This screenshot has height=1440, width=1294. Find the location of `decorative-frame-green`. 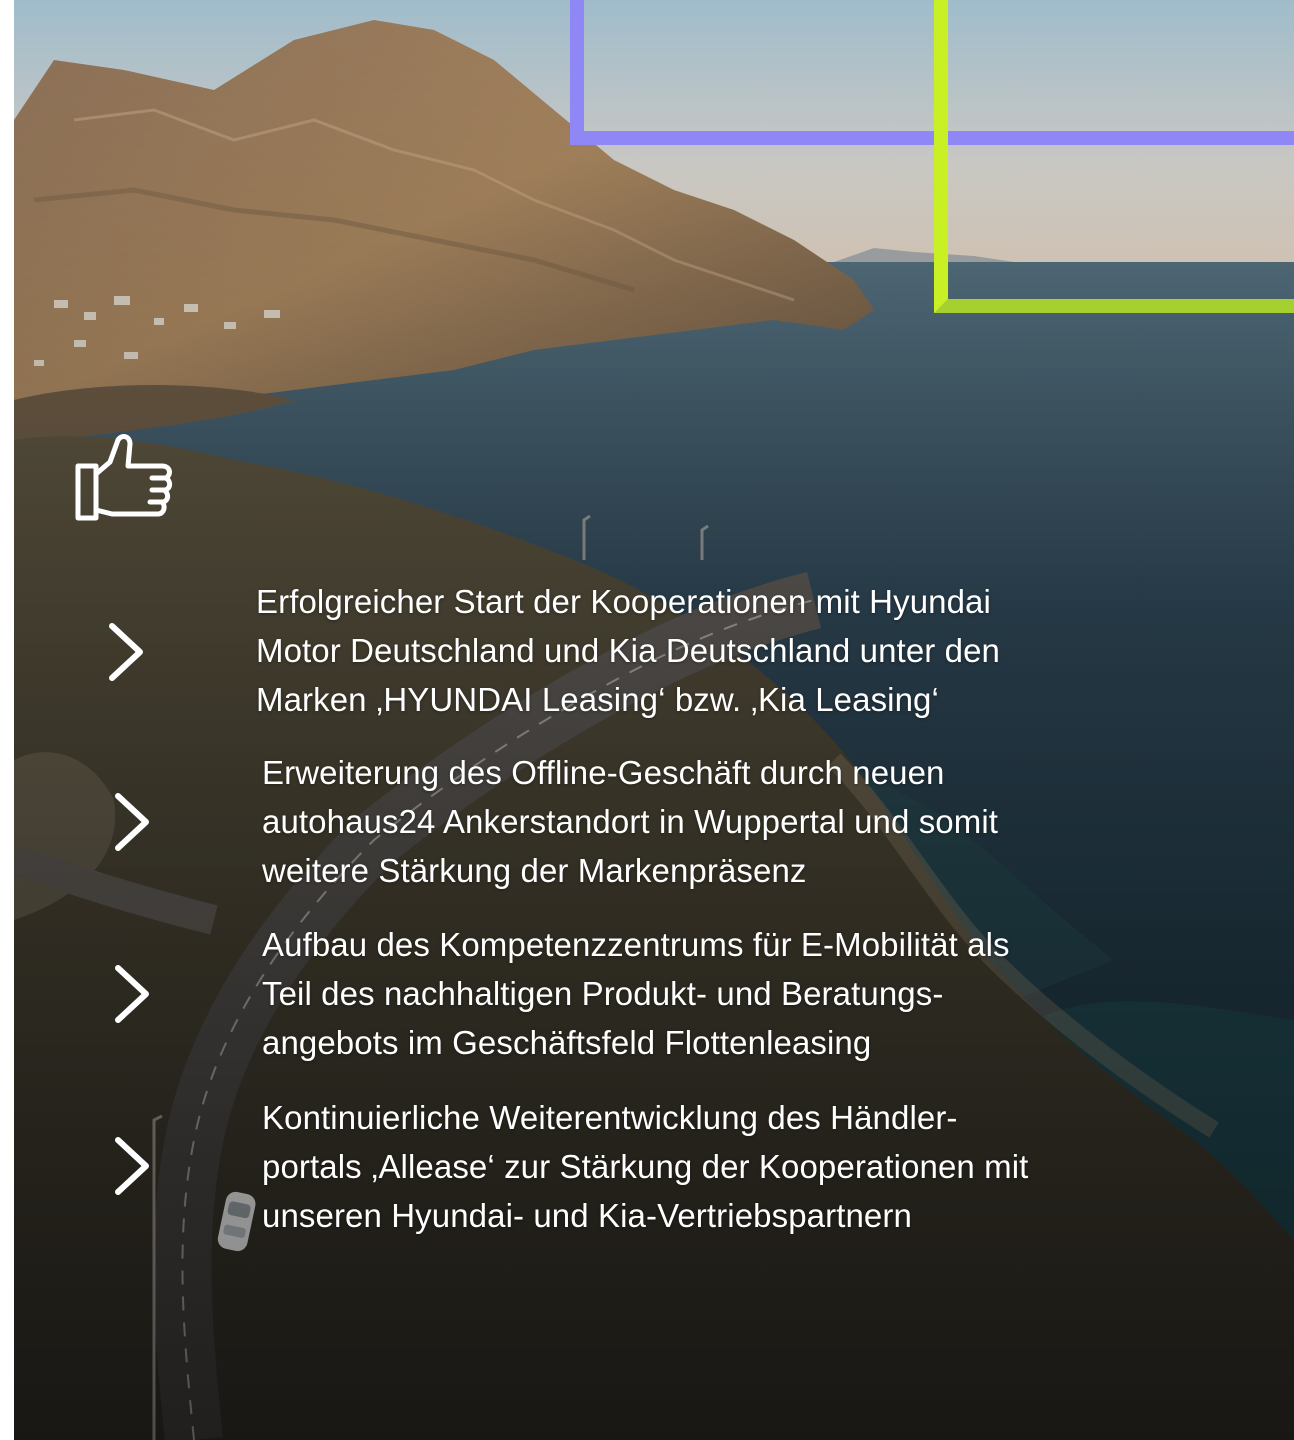

decorative-frame-green is located at coordinates (1114, 156).